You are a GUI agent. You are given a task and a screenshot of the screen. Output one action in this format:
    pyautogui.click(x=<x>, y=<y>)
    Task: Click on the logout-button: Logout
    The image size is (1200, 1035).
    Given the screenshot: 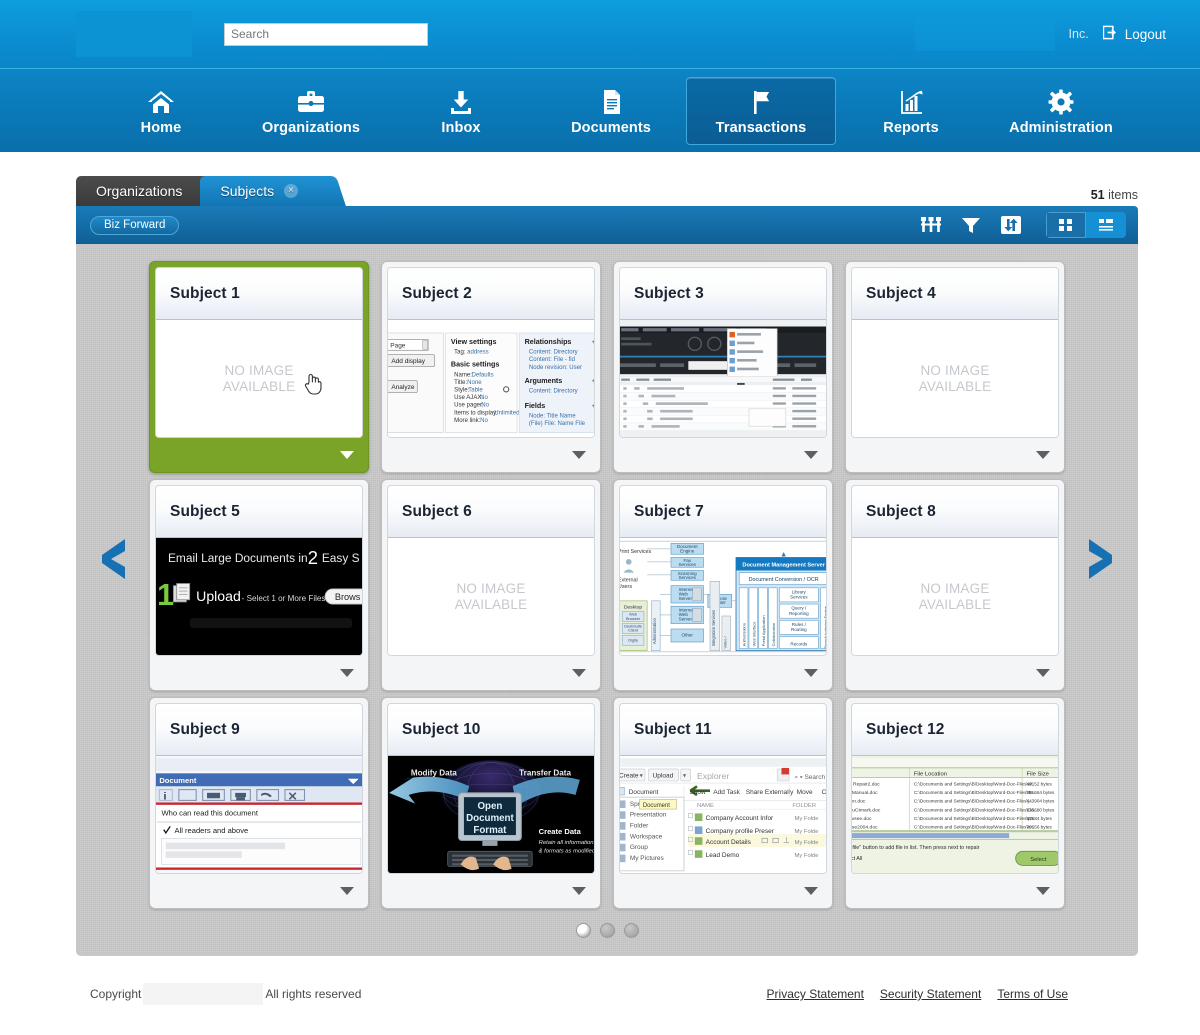 What is the action you would take?
    pyautogui.click(x=1142, y=34)
    